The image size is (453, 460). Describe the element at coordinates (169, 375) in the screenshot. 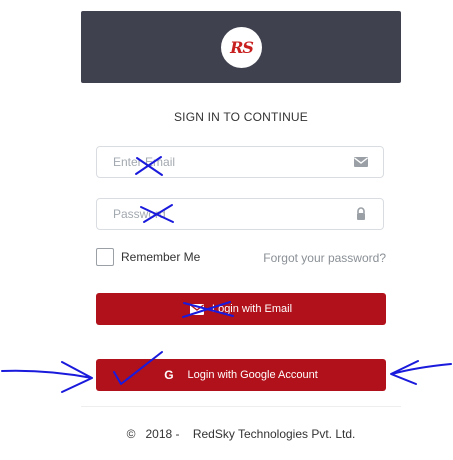

I see `google-icon: G` at that location.